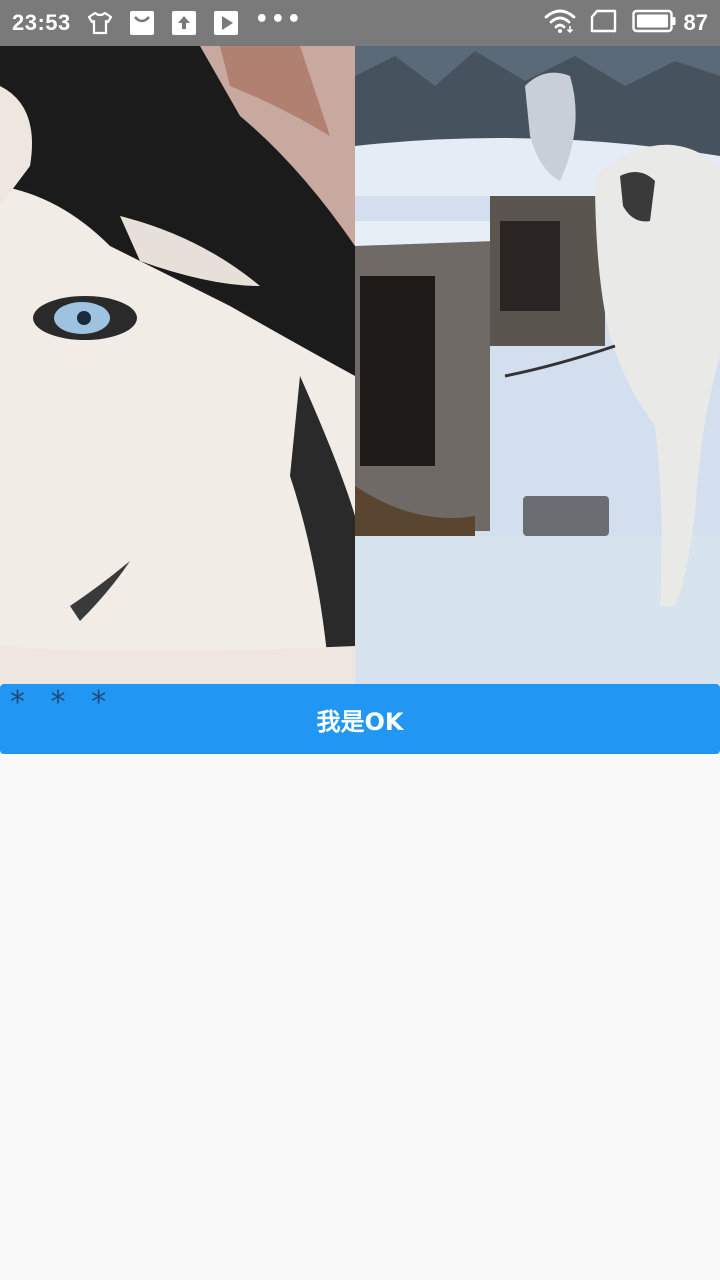 The image size is (720, 1280). What do you see at coordinates (360, 721) in the screenshot?
I see `ok-button-label: 我是OK` at bounding box center [360, 721].